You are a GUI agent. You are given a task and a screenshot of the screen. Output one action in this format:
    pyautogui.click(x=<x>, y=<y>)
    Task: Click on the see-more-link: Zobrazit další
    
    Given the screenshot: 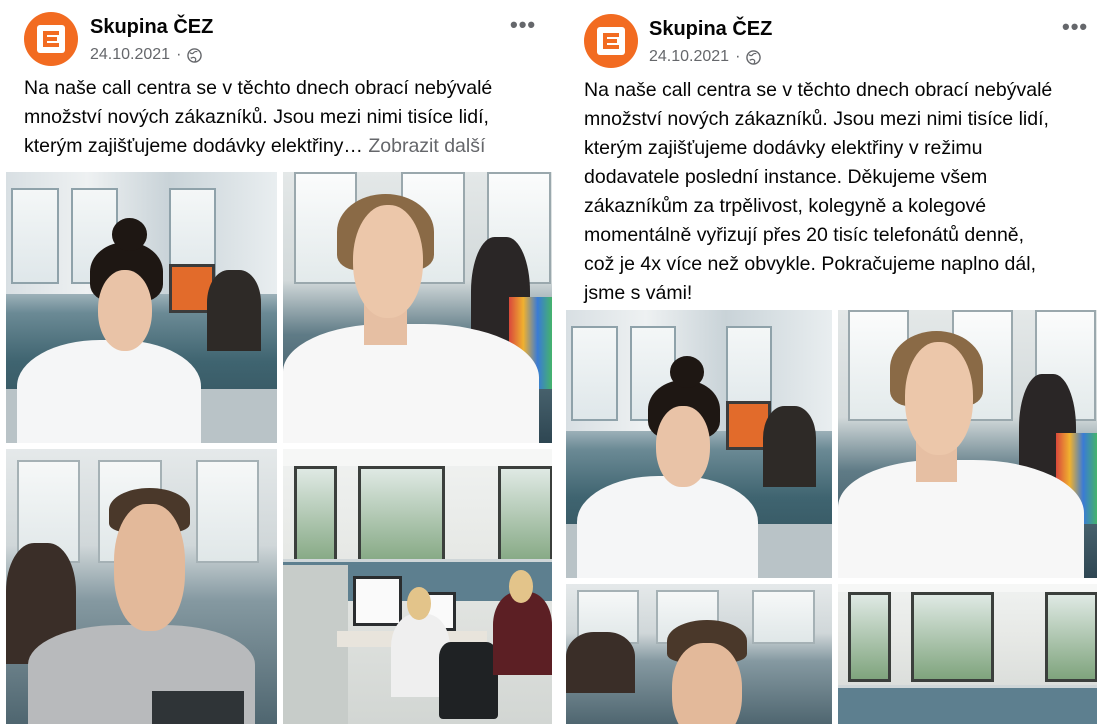 What is the action you would take?
    pyautogui.click(x=426, y=146)
    